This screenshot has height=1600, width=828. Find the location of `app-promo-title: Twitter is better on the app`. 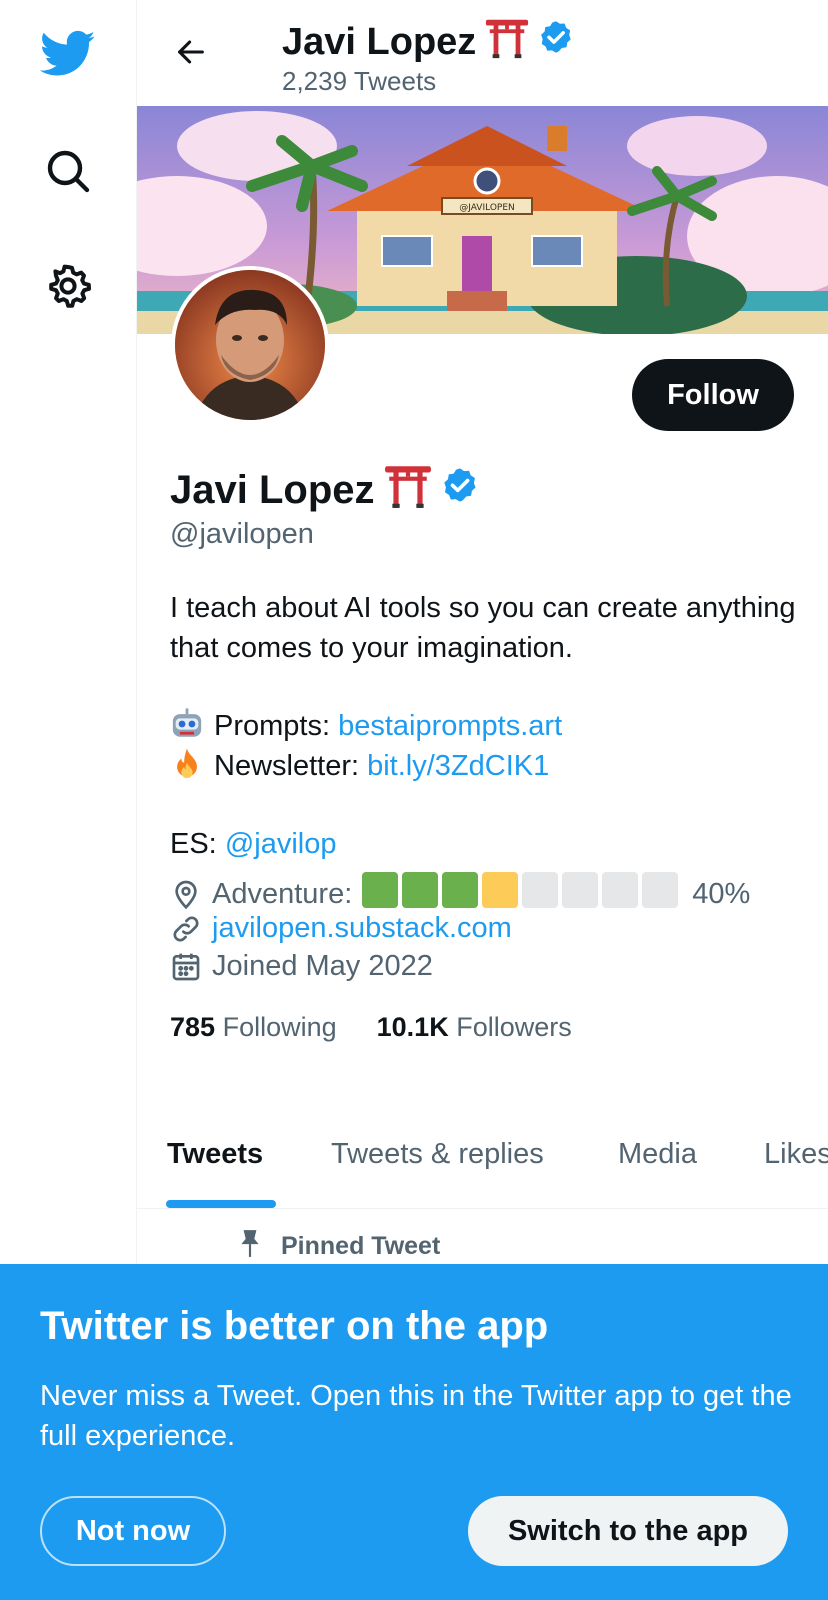

app-promo-title: Twitter is better on the app is located at coordinates (294, 1326).